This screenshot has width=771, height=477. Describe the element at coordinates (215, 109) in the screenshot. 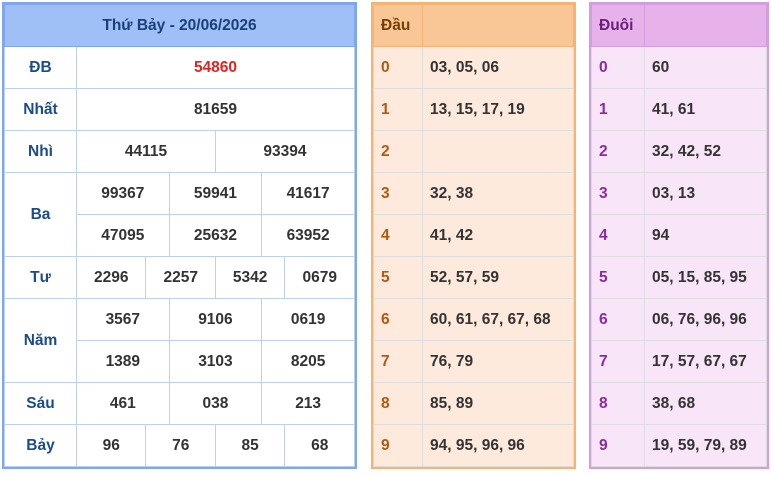

I see `prize-value-nhat: 81659` at that location.